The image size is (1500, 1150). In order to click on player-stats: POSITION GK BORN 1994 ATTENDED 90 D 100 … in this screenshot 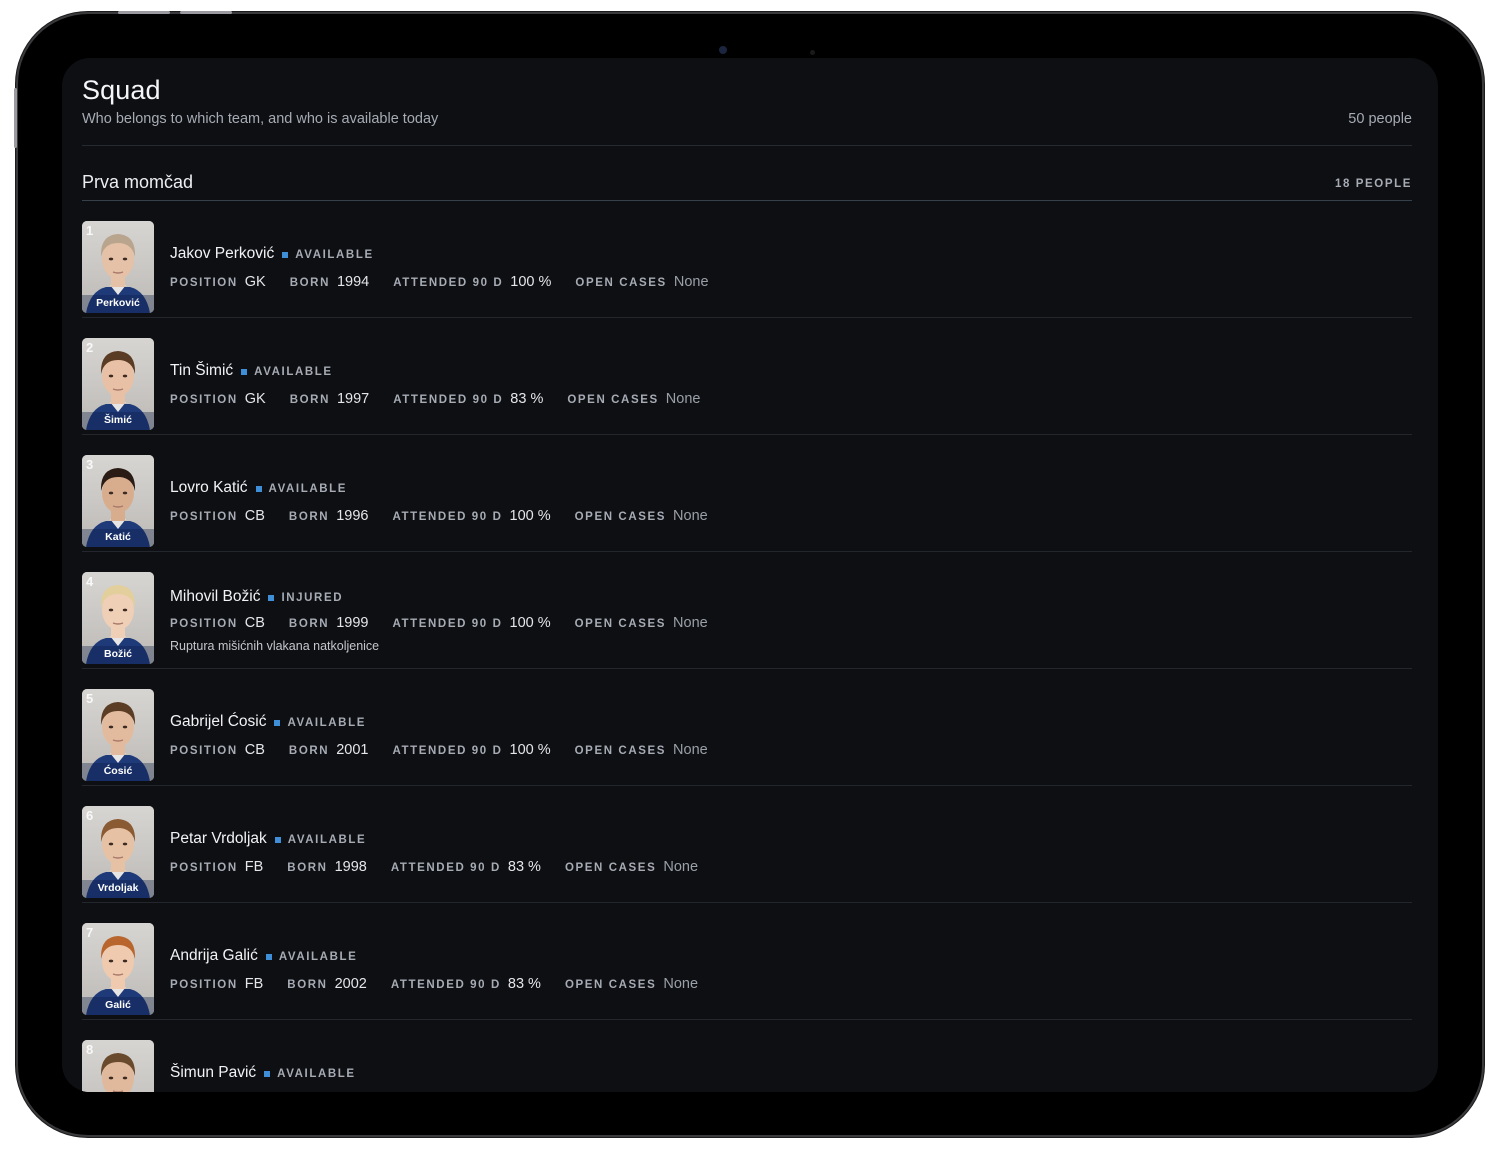, I will do `click(451, 282)`.